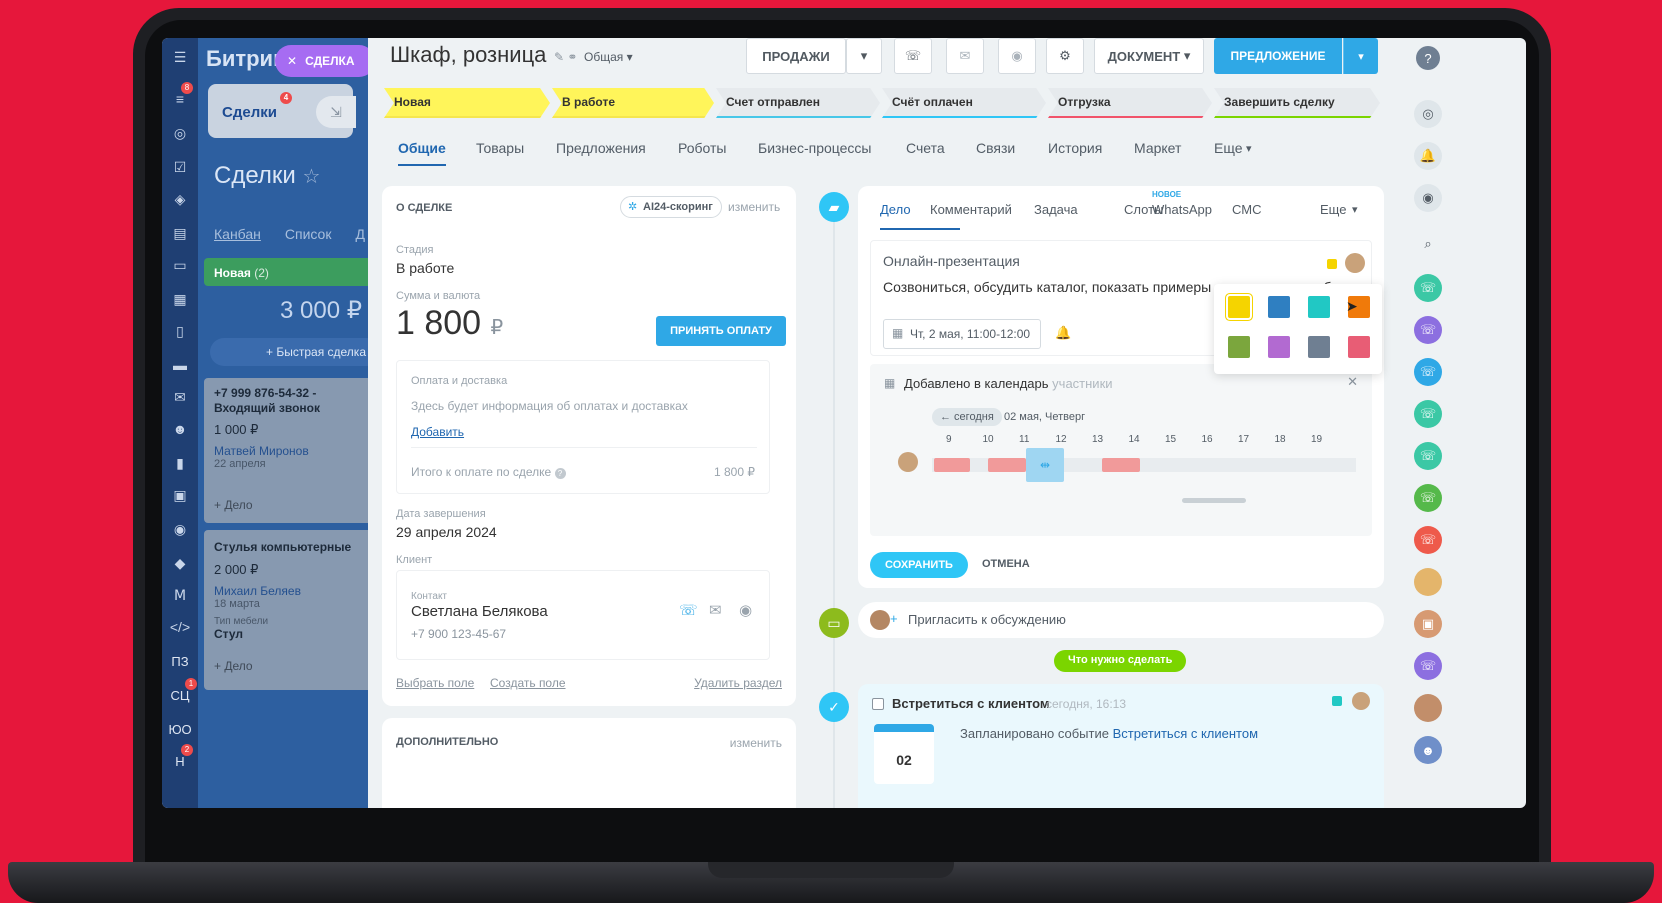 The width and height of the screenshot is (1662, 903). Describe the element at coordinates (180, 365) in the screenshot. I see `drive-icon: ▬` at that location.